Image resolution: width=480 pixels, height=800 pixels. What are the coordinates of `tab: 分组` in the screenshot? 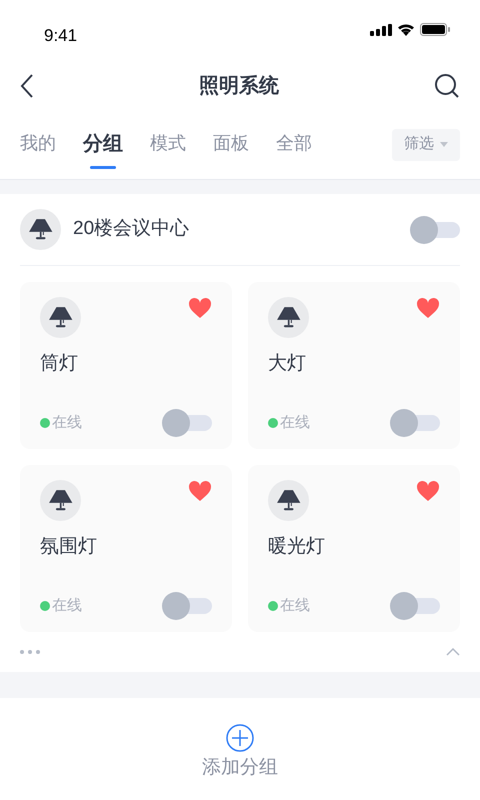 It's located at (103, 144).